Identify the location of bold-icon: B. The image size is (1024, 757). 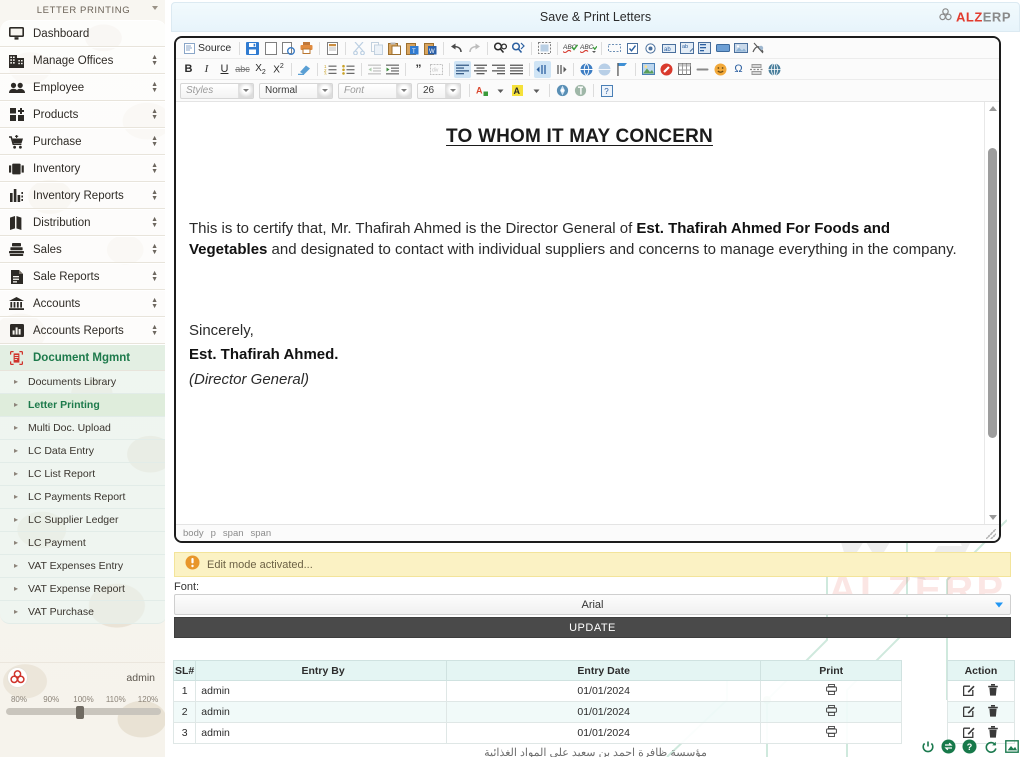
(188, 69).